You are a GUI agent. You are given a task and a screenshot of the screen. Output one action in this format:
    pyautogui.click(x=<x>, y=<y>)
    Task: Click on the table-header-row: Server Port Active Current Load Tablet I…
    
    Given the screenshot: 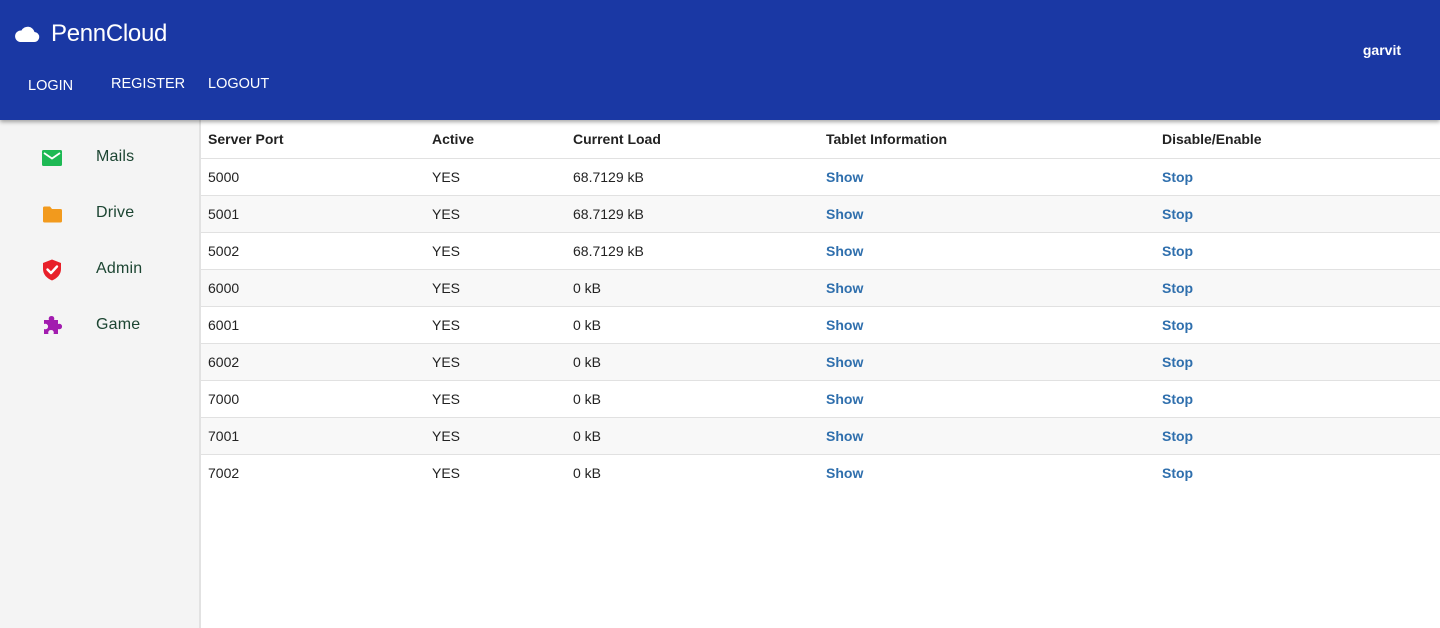 What is the action you would take?
    pyautogui.click(x=820, y=139)
    